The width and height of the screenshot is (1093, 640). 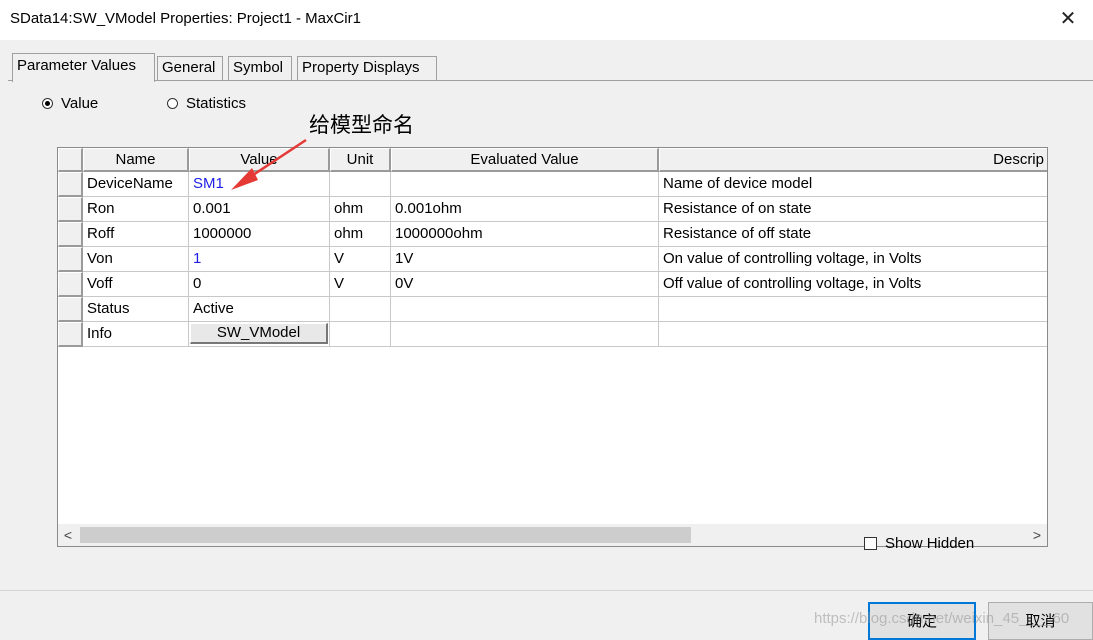 I want to click on model-info-button: SW_VModel, so click(x=259, y=333).